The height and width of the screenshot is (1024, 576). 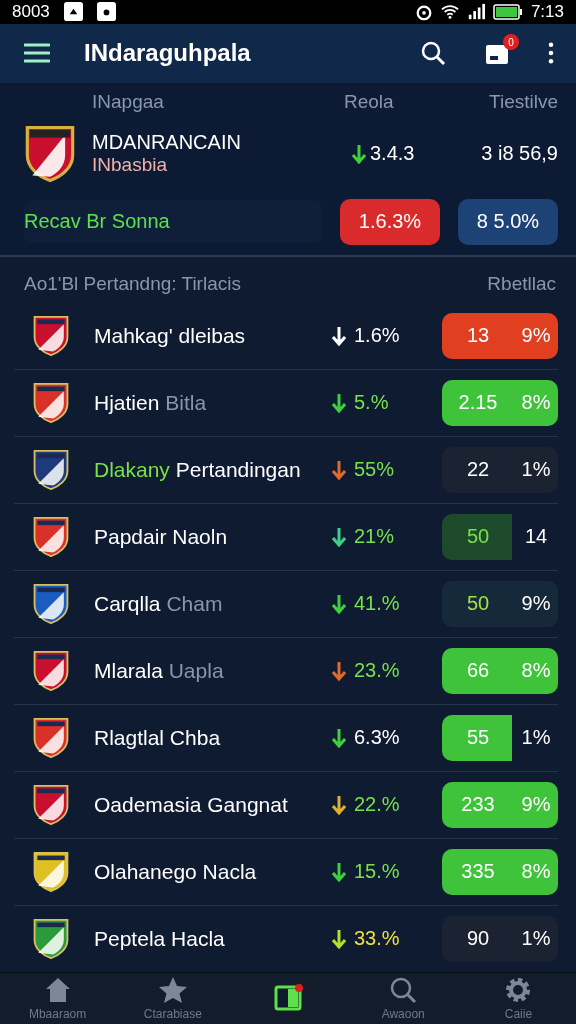 What do you see at coordinates (523, 101) in the screenshot?
I see `column-header: Tiestilve` at bounding box center [523, 101].